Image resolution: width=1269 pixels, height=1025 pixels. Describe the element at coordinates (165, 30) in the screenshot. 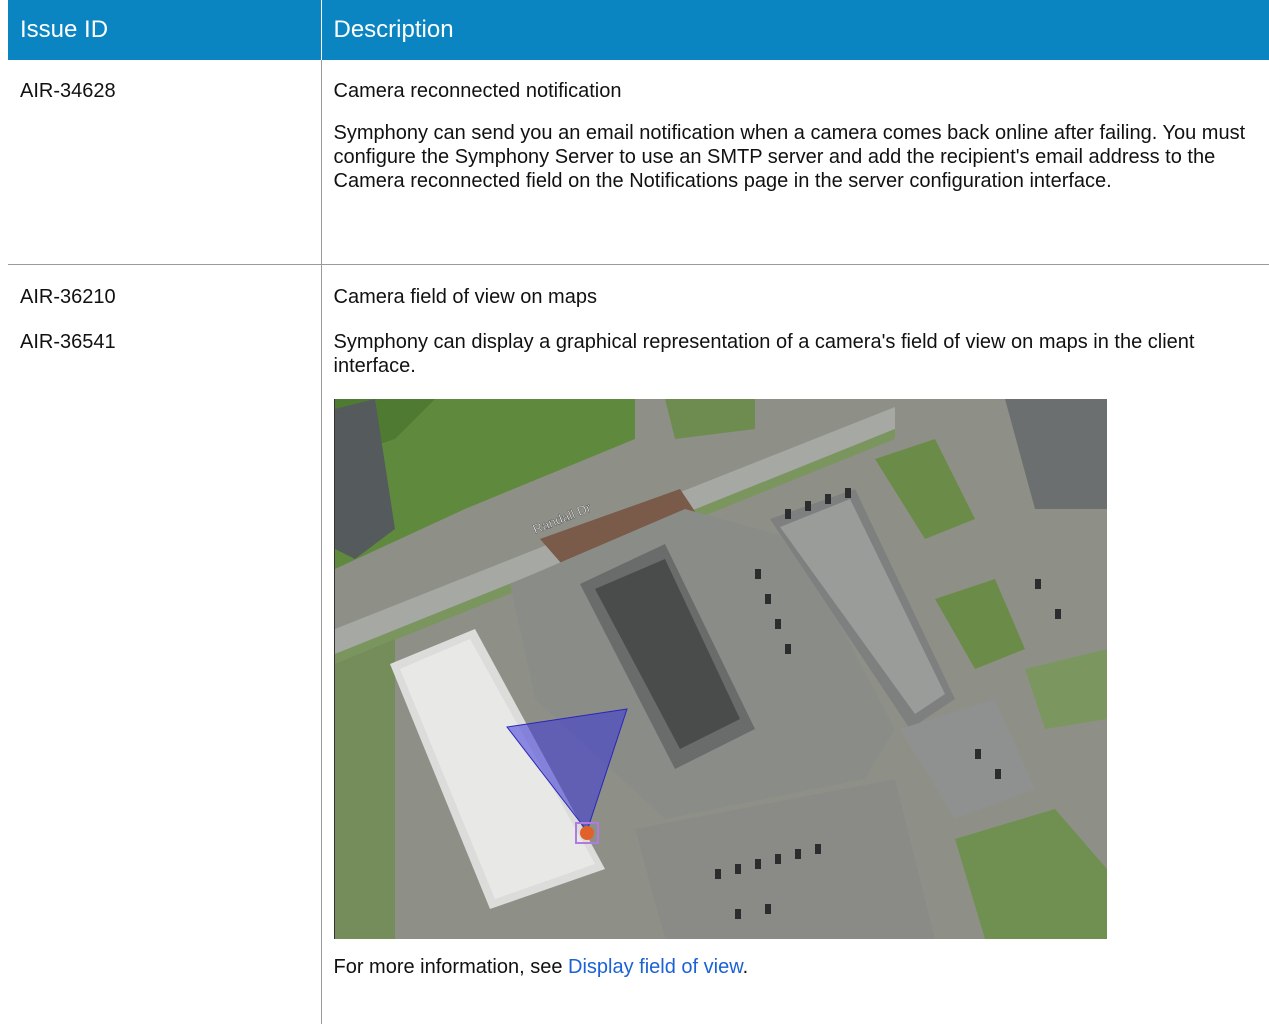

I see `header-issue-id: Issue ID` at that location.